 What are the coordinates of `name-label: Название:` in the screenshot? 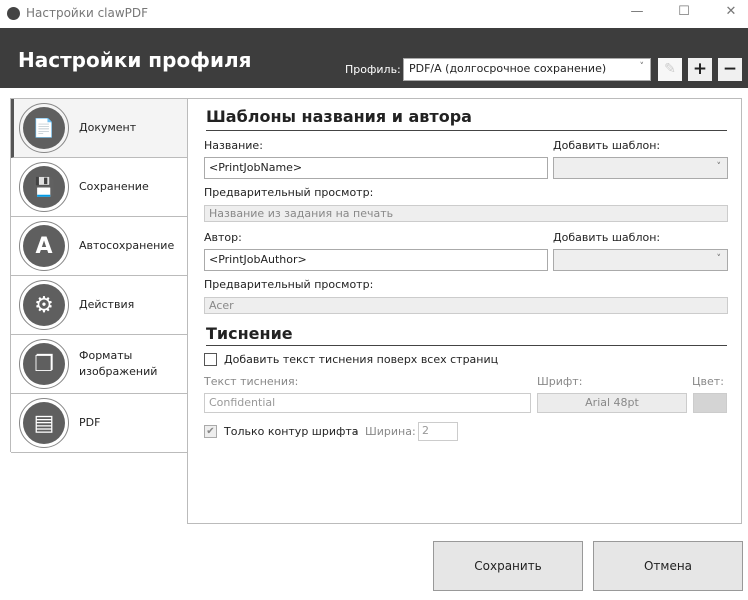 It's located at (233, 145).